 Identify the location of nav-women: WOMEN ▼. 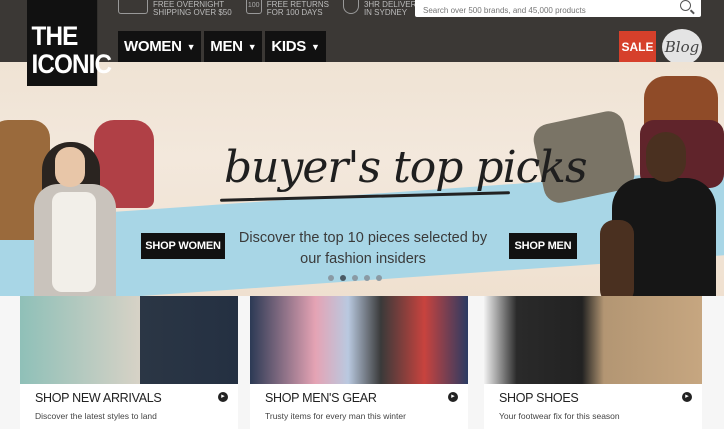
(160, 46).